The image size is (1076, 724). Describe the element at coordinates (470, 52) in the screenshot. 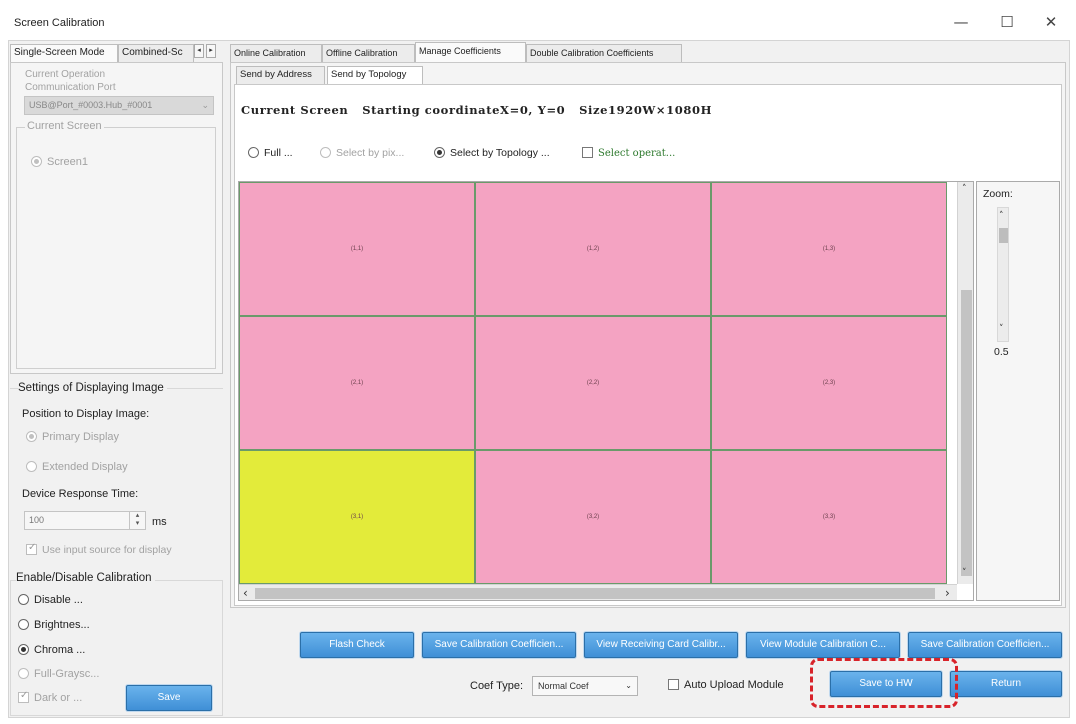

I see `tab-manage-coefficients: Manage Coefficients` at that location.